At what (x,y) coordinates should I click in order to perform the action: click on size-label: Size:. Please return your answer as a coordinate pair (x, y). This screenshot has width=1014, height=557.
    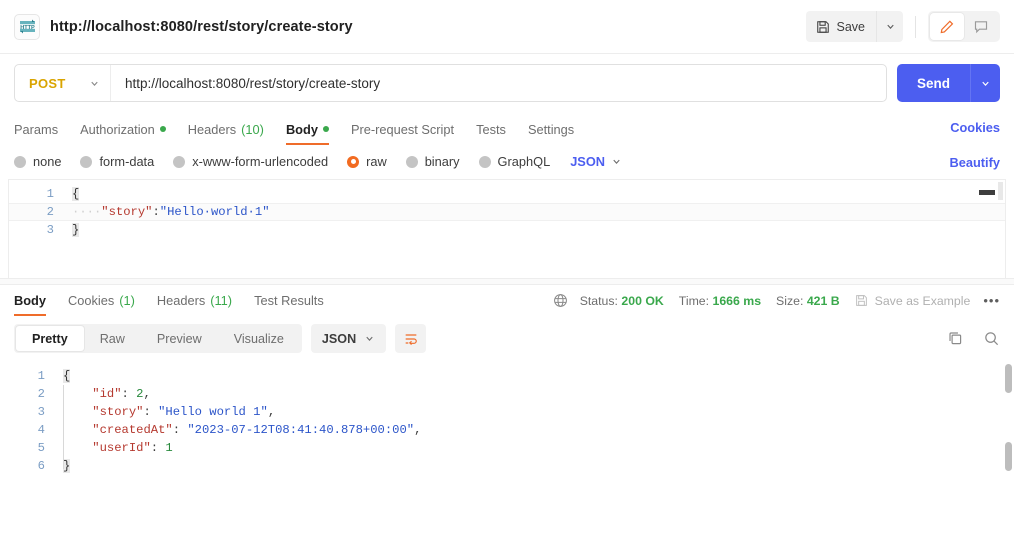
    Looking at the image, I should click on (790, 300).